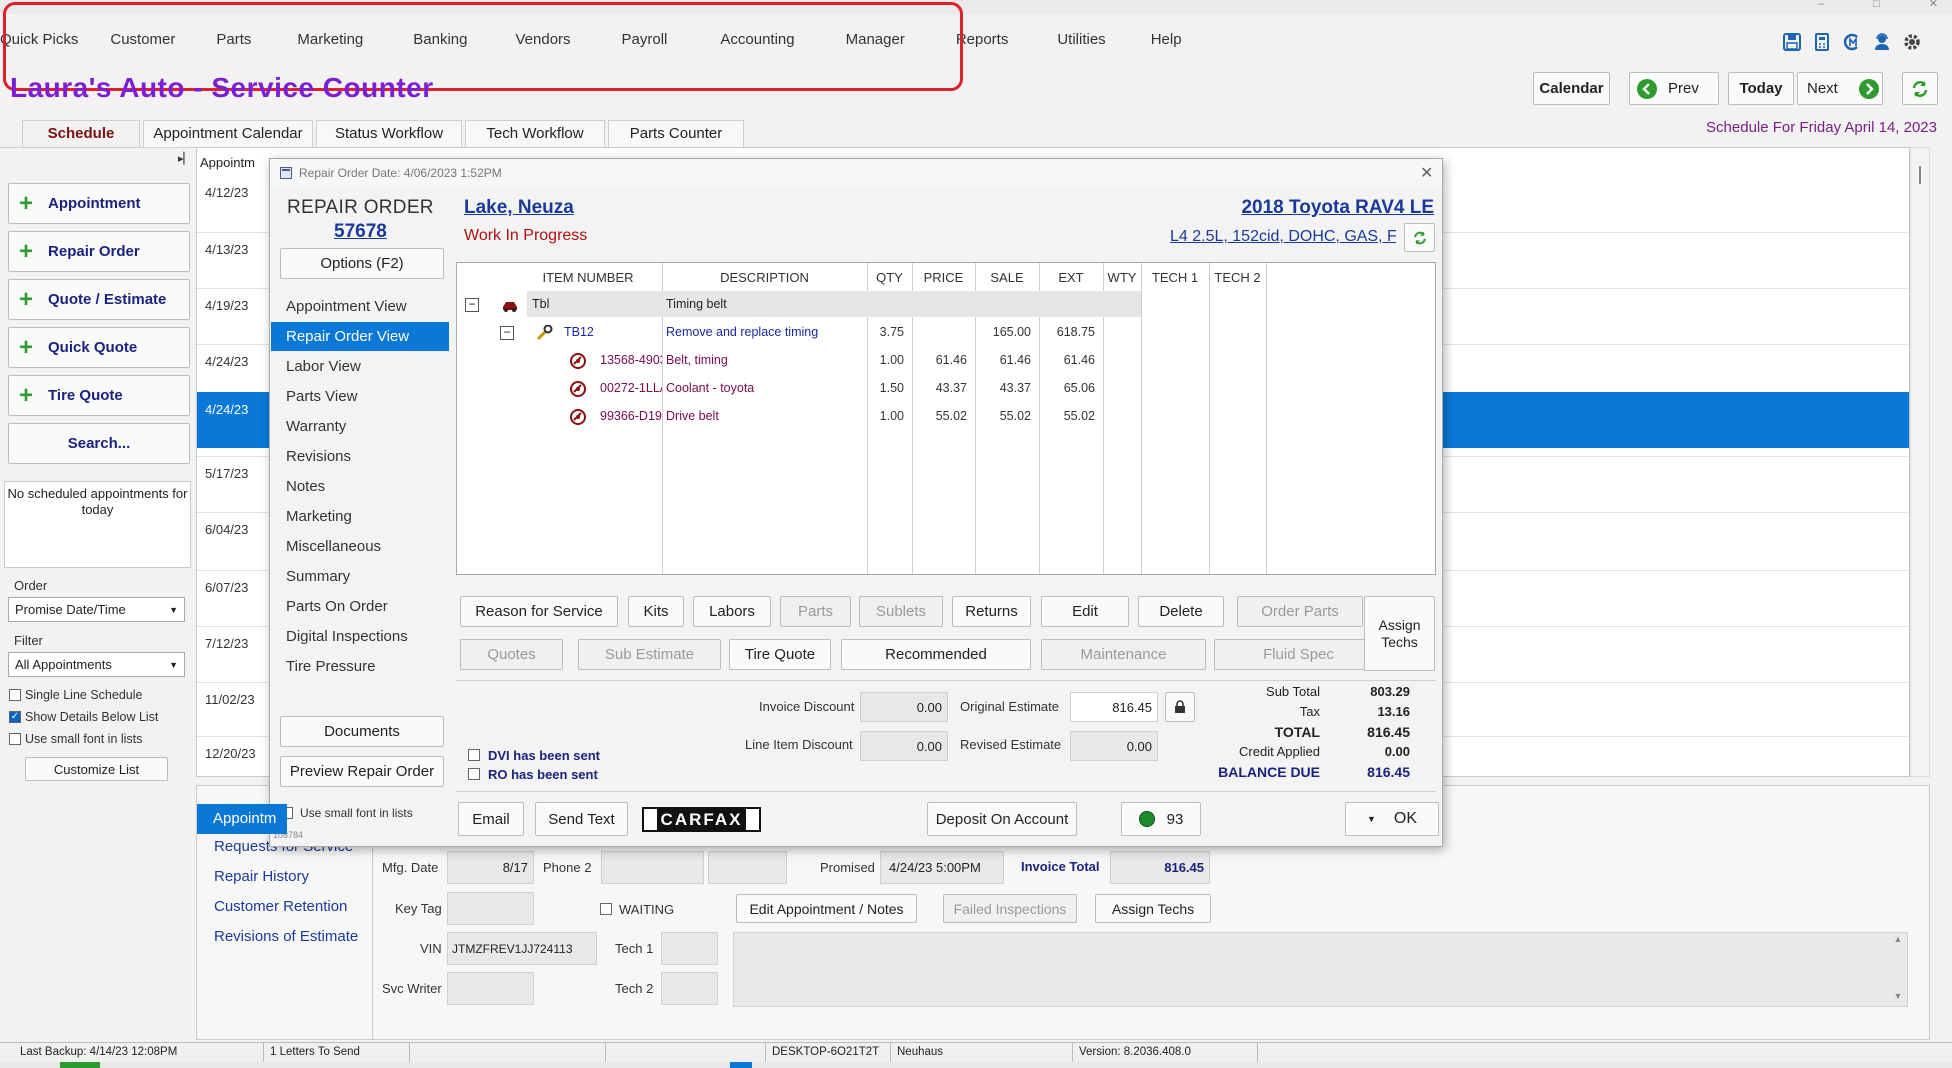  Describe the element at coordinates (1399, 633) in the screenshot. I see `assign-techs-button: Assign Techs` at that location.